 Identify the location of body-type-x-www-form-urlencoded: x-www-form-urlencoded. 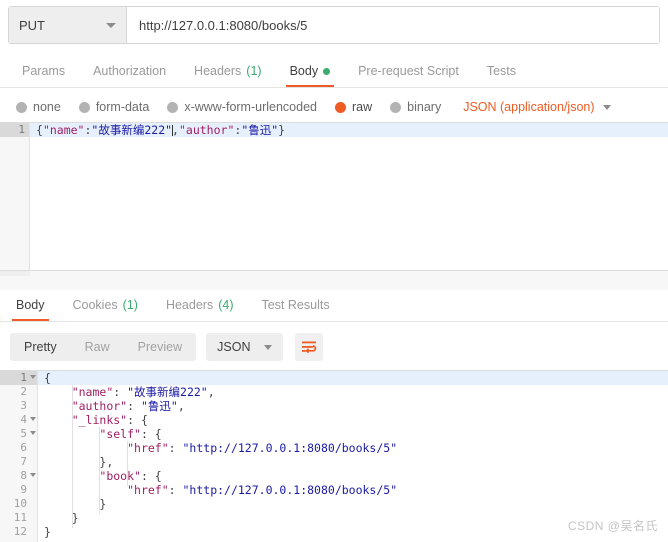
(242, 107).